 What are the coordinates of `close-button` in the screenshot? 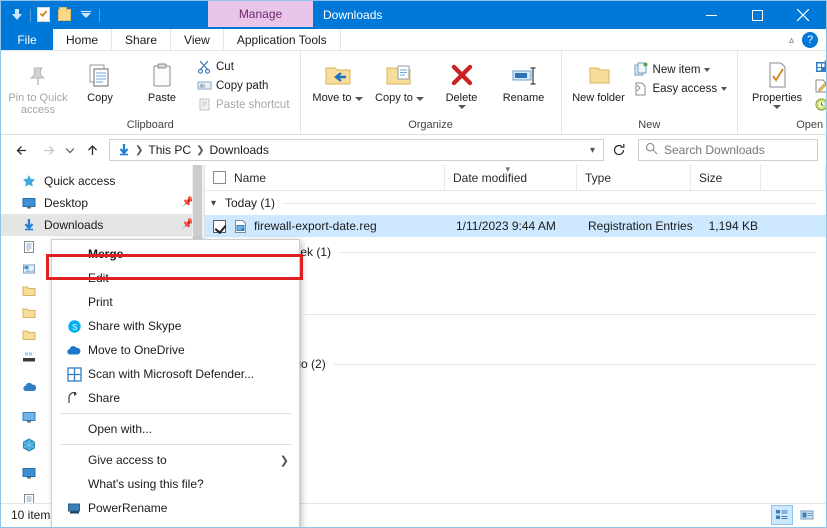 It's located at (803, 15).